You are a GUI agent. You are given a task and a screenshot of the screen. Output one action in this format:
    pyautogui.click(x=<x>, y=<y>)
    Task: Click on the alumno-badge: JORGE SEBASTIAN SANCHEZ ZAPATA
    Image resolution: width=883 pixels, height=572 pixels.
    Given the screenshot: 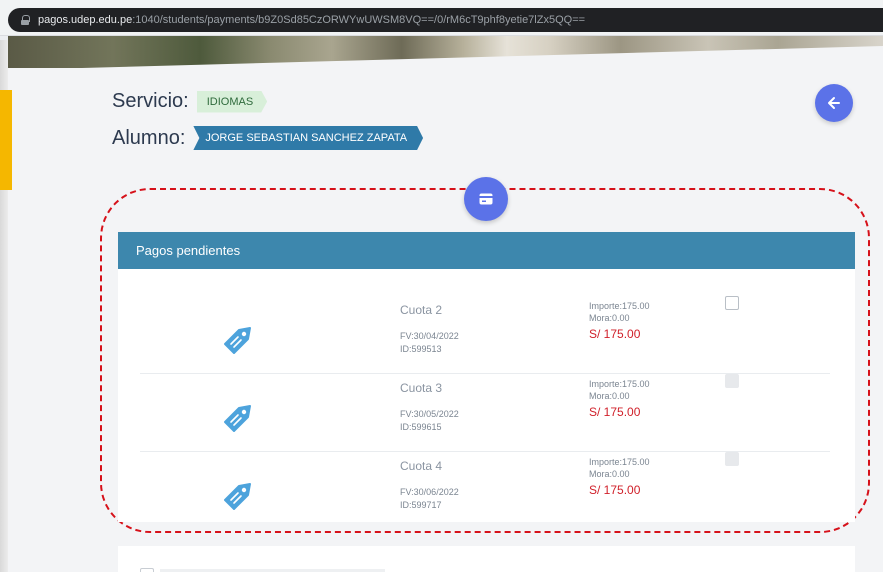 What is the action you would take?
    pyautogui.click(x=308, y=138)
    